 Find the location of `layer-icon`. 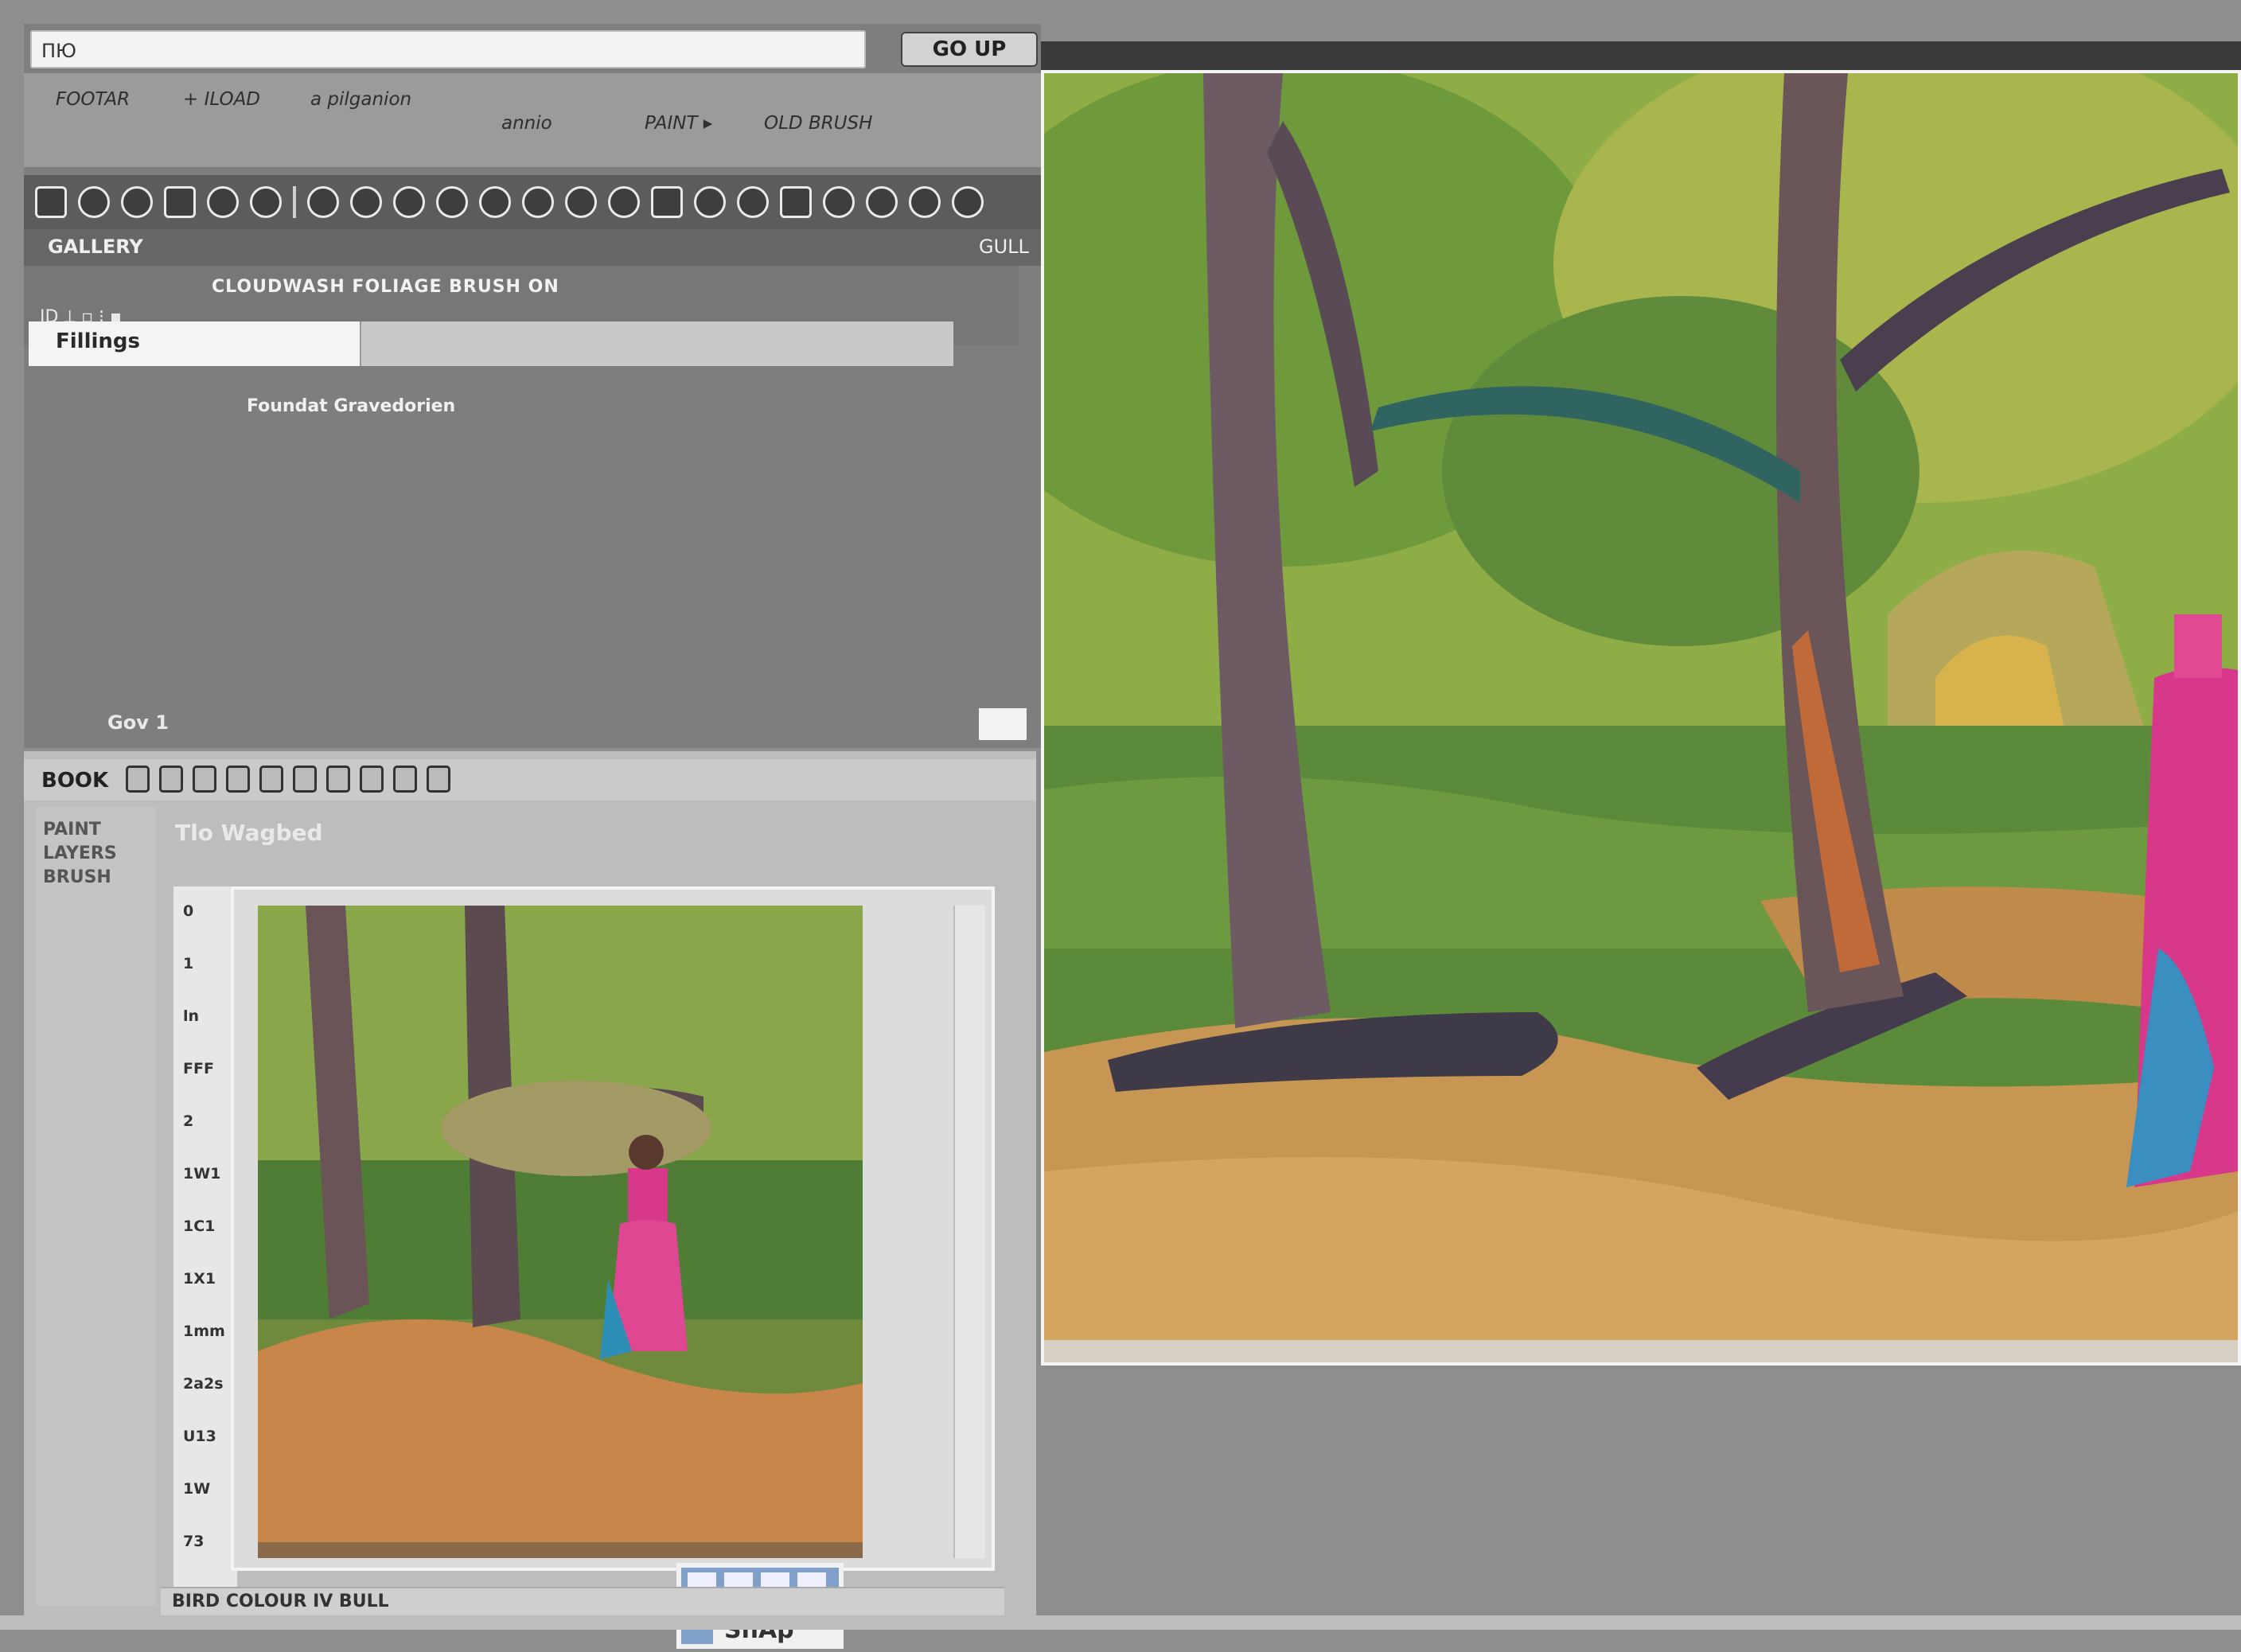

layer-icon is located at coordinates (667, 202).